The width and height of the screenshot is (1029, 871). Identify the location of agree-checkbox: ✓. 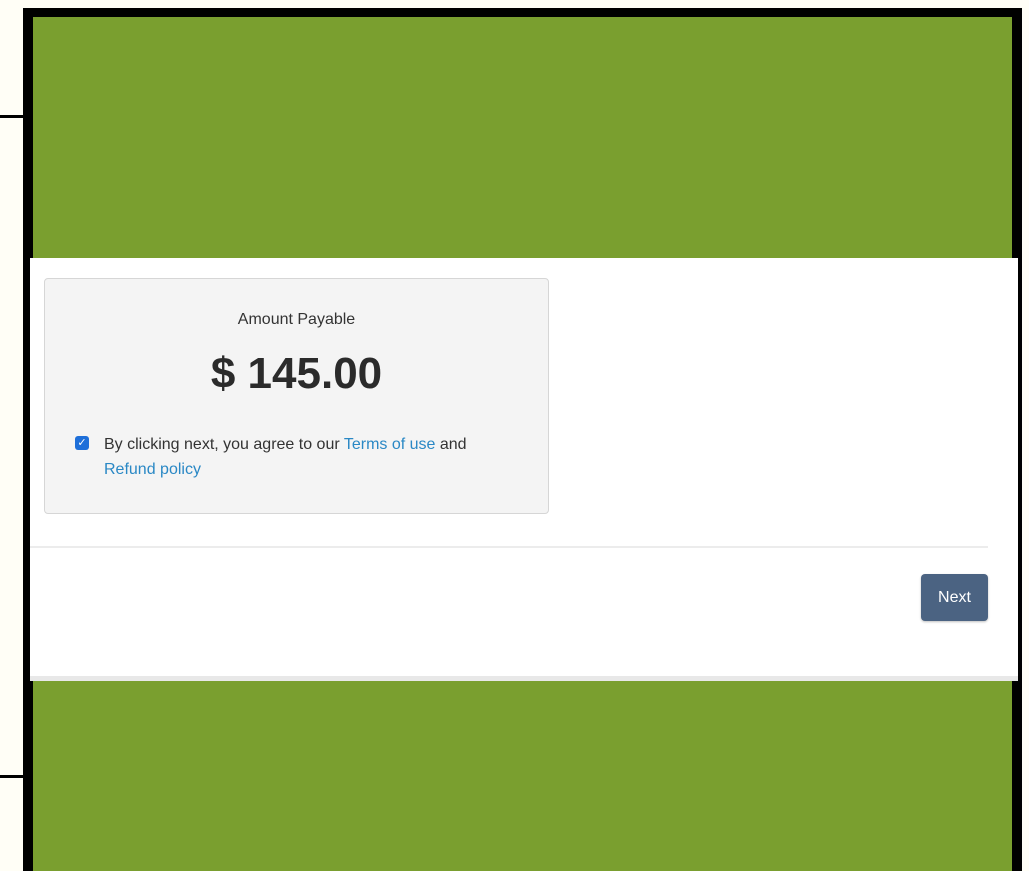
(82, 443).